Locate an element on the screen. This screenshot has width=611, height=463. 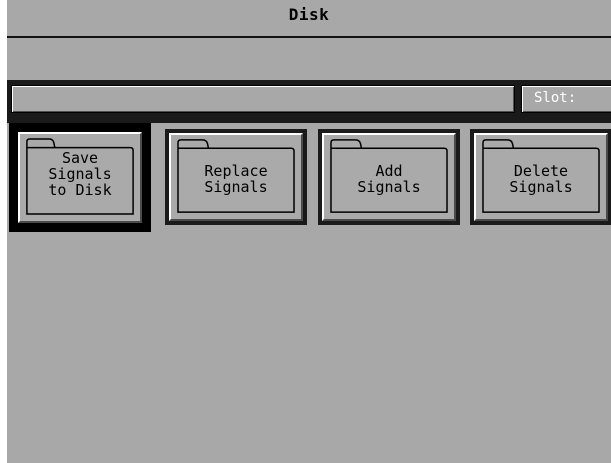
button-label: Delete Signals is located at coordinates (541, 179).